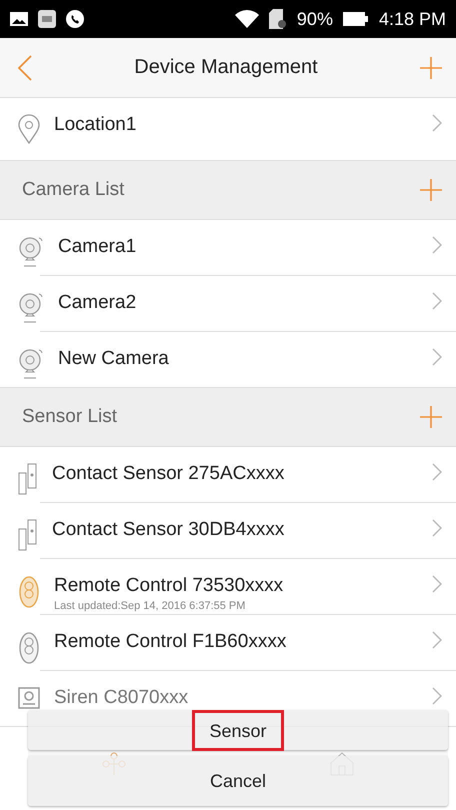 The image size is (456, 810). Describe the element at coordinates (238, 247) in the screenshot. I see `device-name: Camera1` at that location.